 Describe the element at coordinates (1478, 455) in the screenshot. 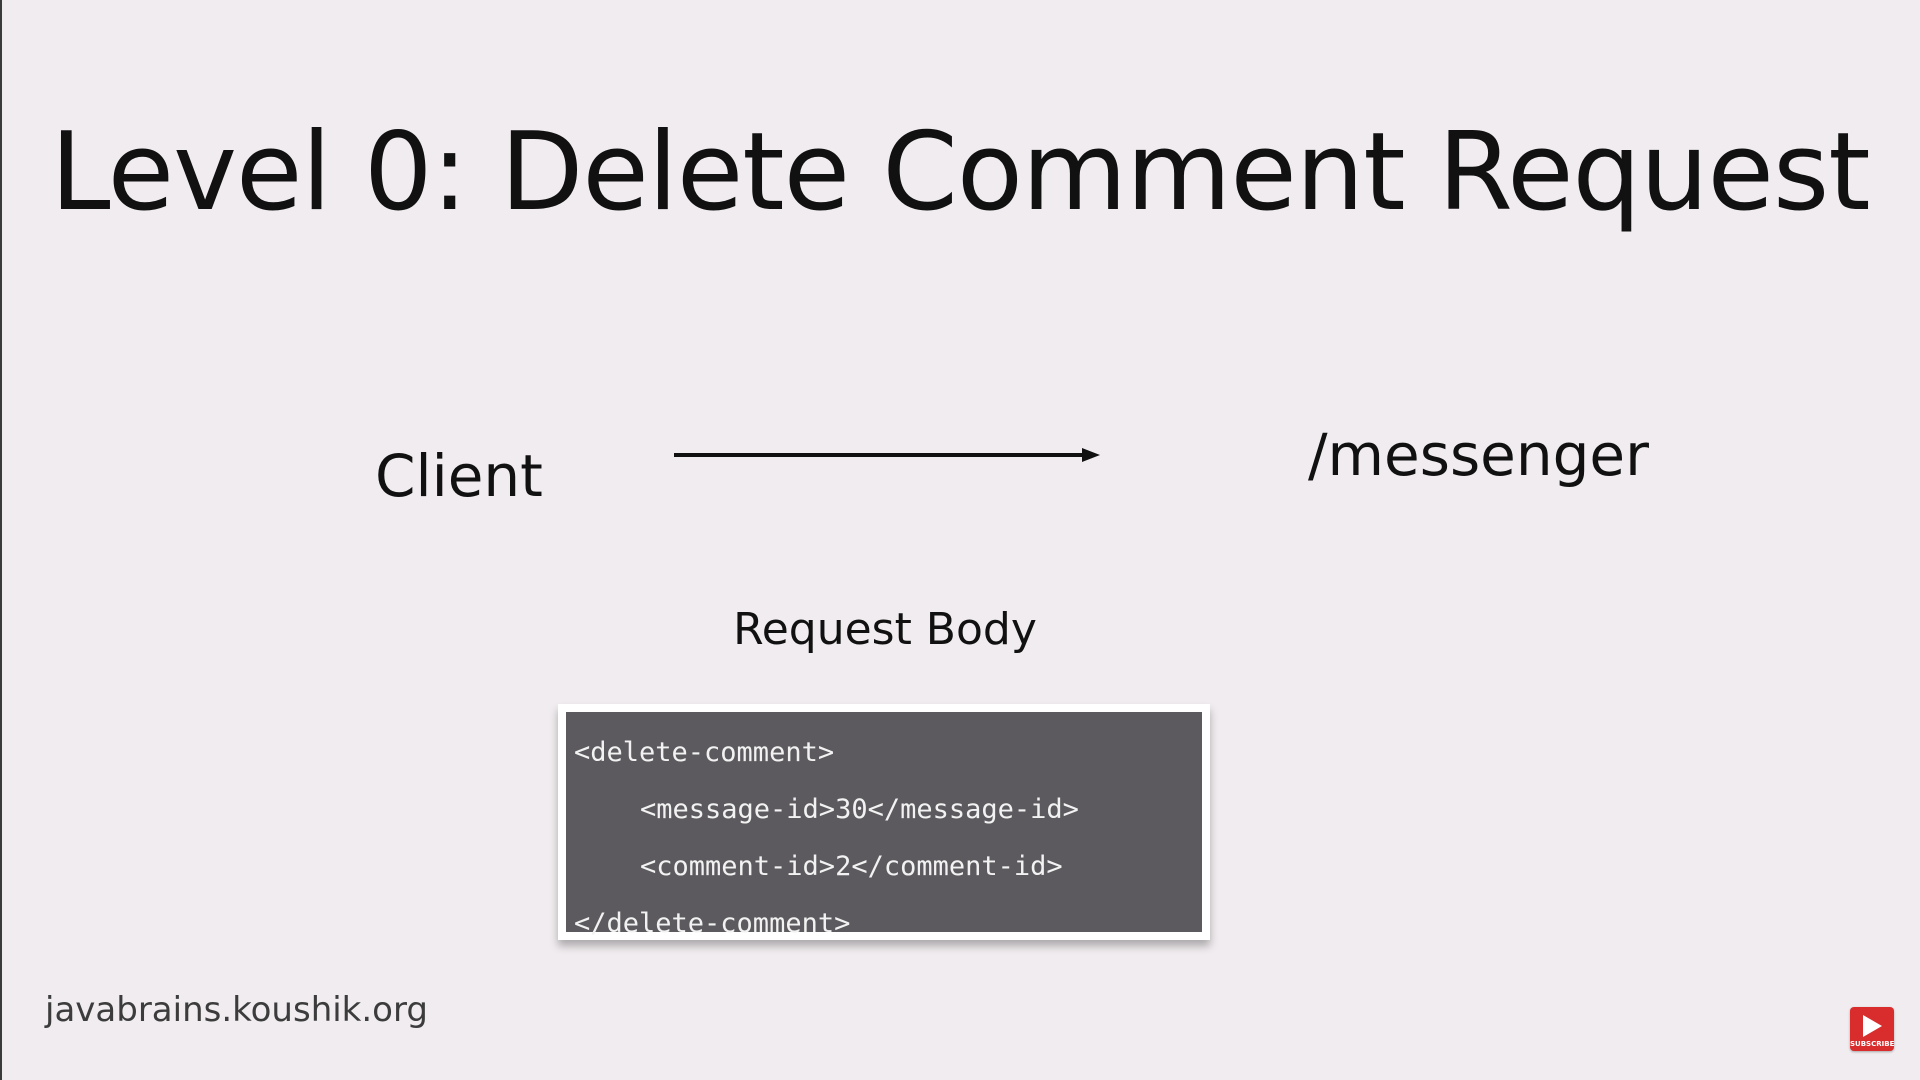

I see `endpoint-label: /messenger` at that location.